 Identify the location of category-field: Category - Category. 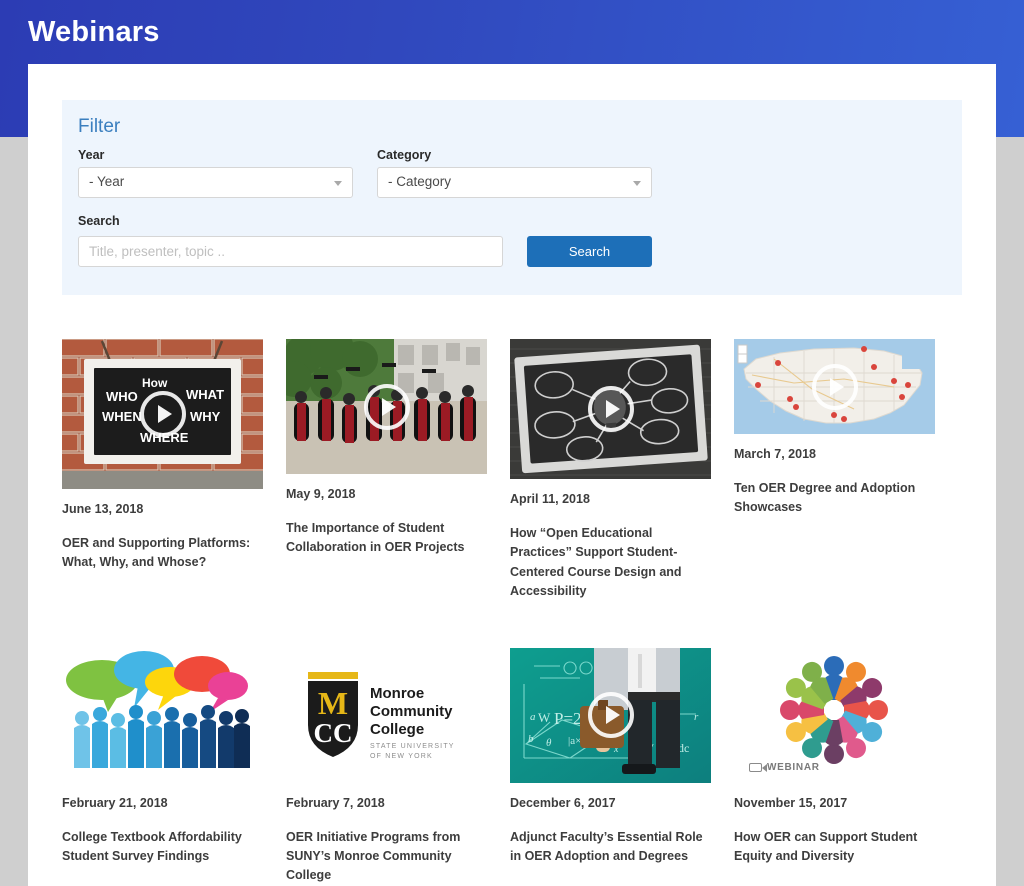
(514, 173).